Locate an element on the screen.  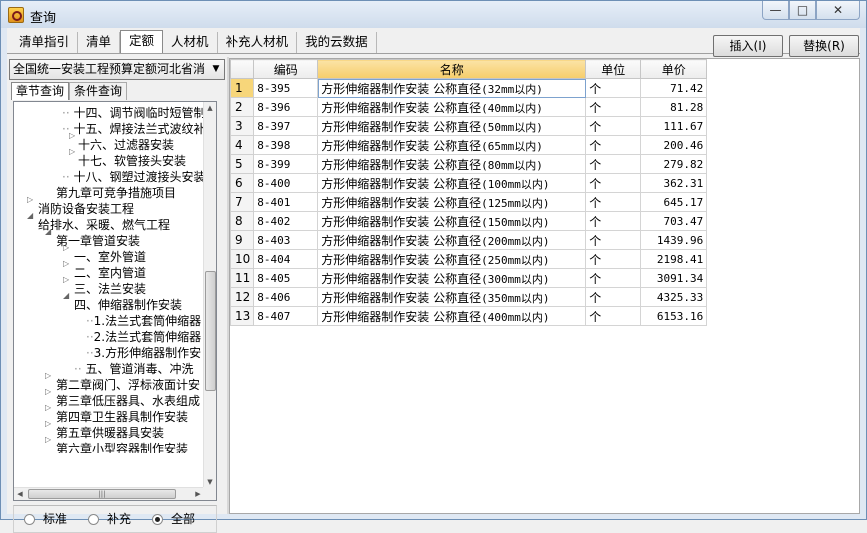
cell-name: 方形伸缩器制作安装 公称直径(40mm以内) is located at coordinates (452, 107).